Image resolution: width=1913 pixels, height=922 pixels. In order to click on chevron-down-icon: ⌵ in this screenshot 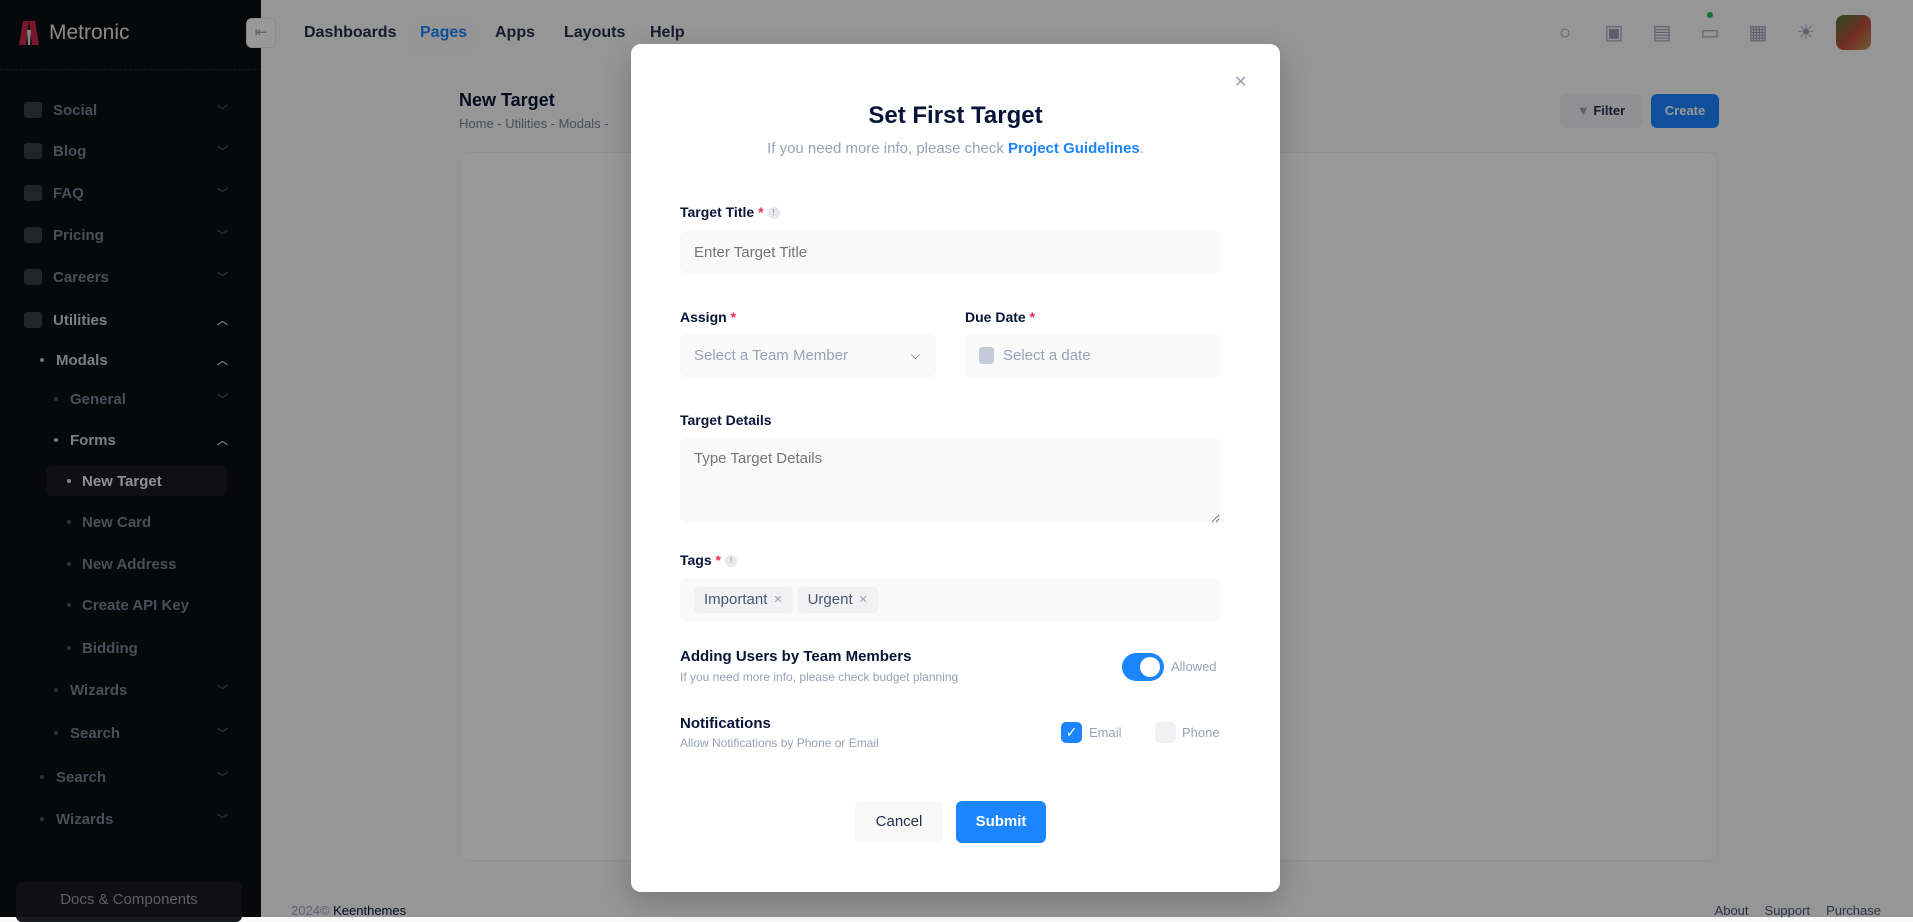, I will do `click(915, 355)`.